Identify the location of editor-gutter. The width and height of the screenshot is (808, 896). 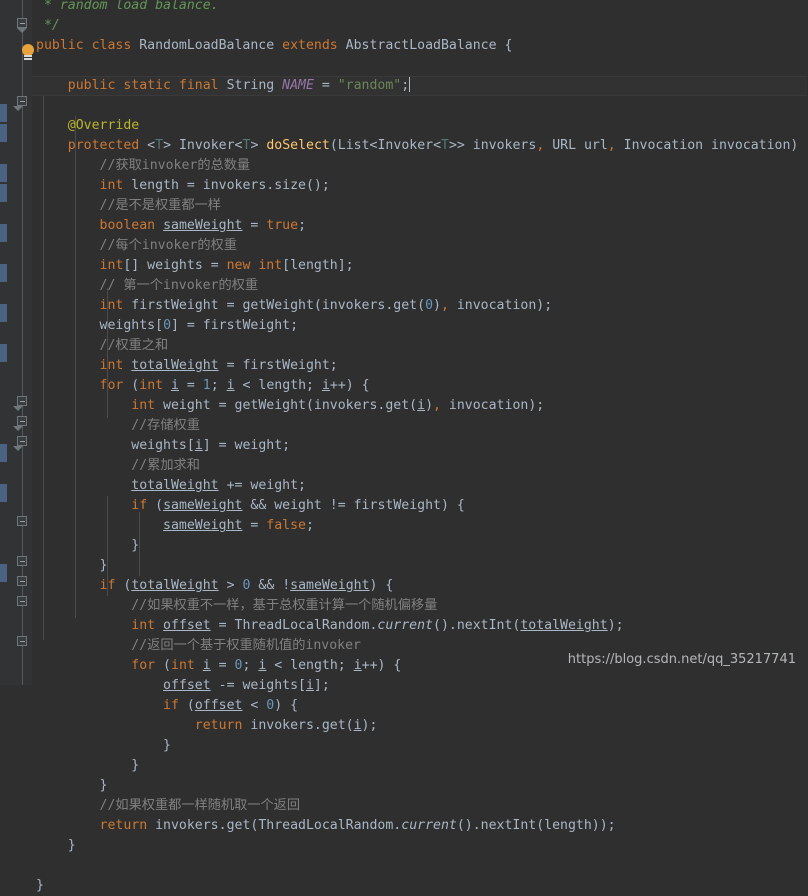
(17, 342).